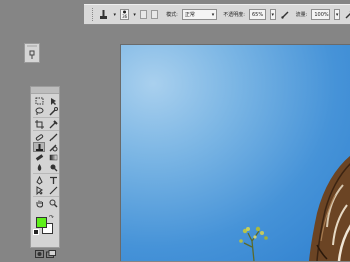  I want to click on lasso-tool-icon, so click(39, 111).